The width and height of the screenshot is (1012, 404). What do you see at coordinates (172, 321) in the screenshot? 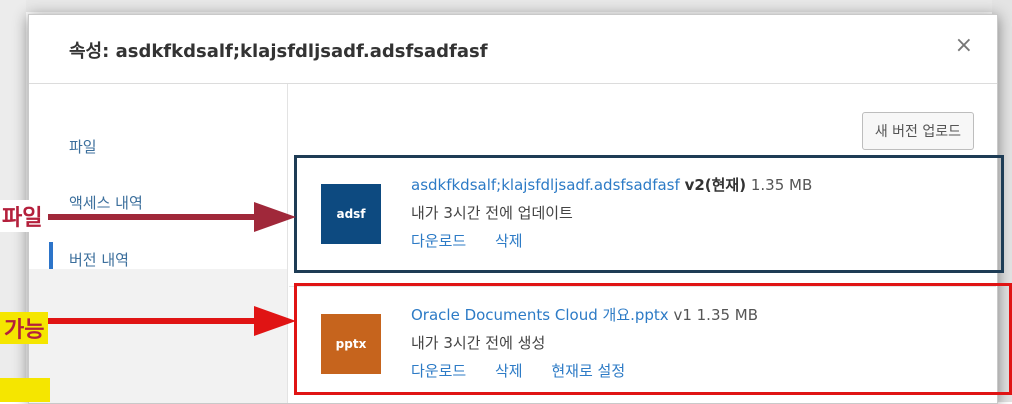
I see `annotation-arrow-red` at bounding box center [172, 321].